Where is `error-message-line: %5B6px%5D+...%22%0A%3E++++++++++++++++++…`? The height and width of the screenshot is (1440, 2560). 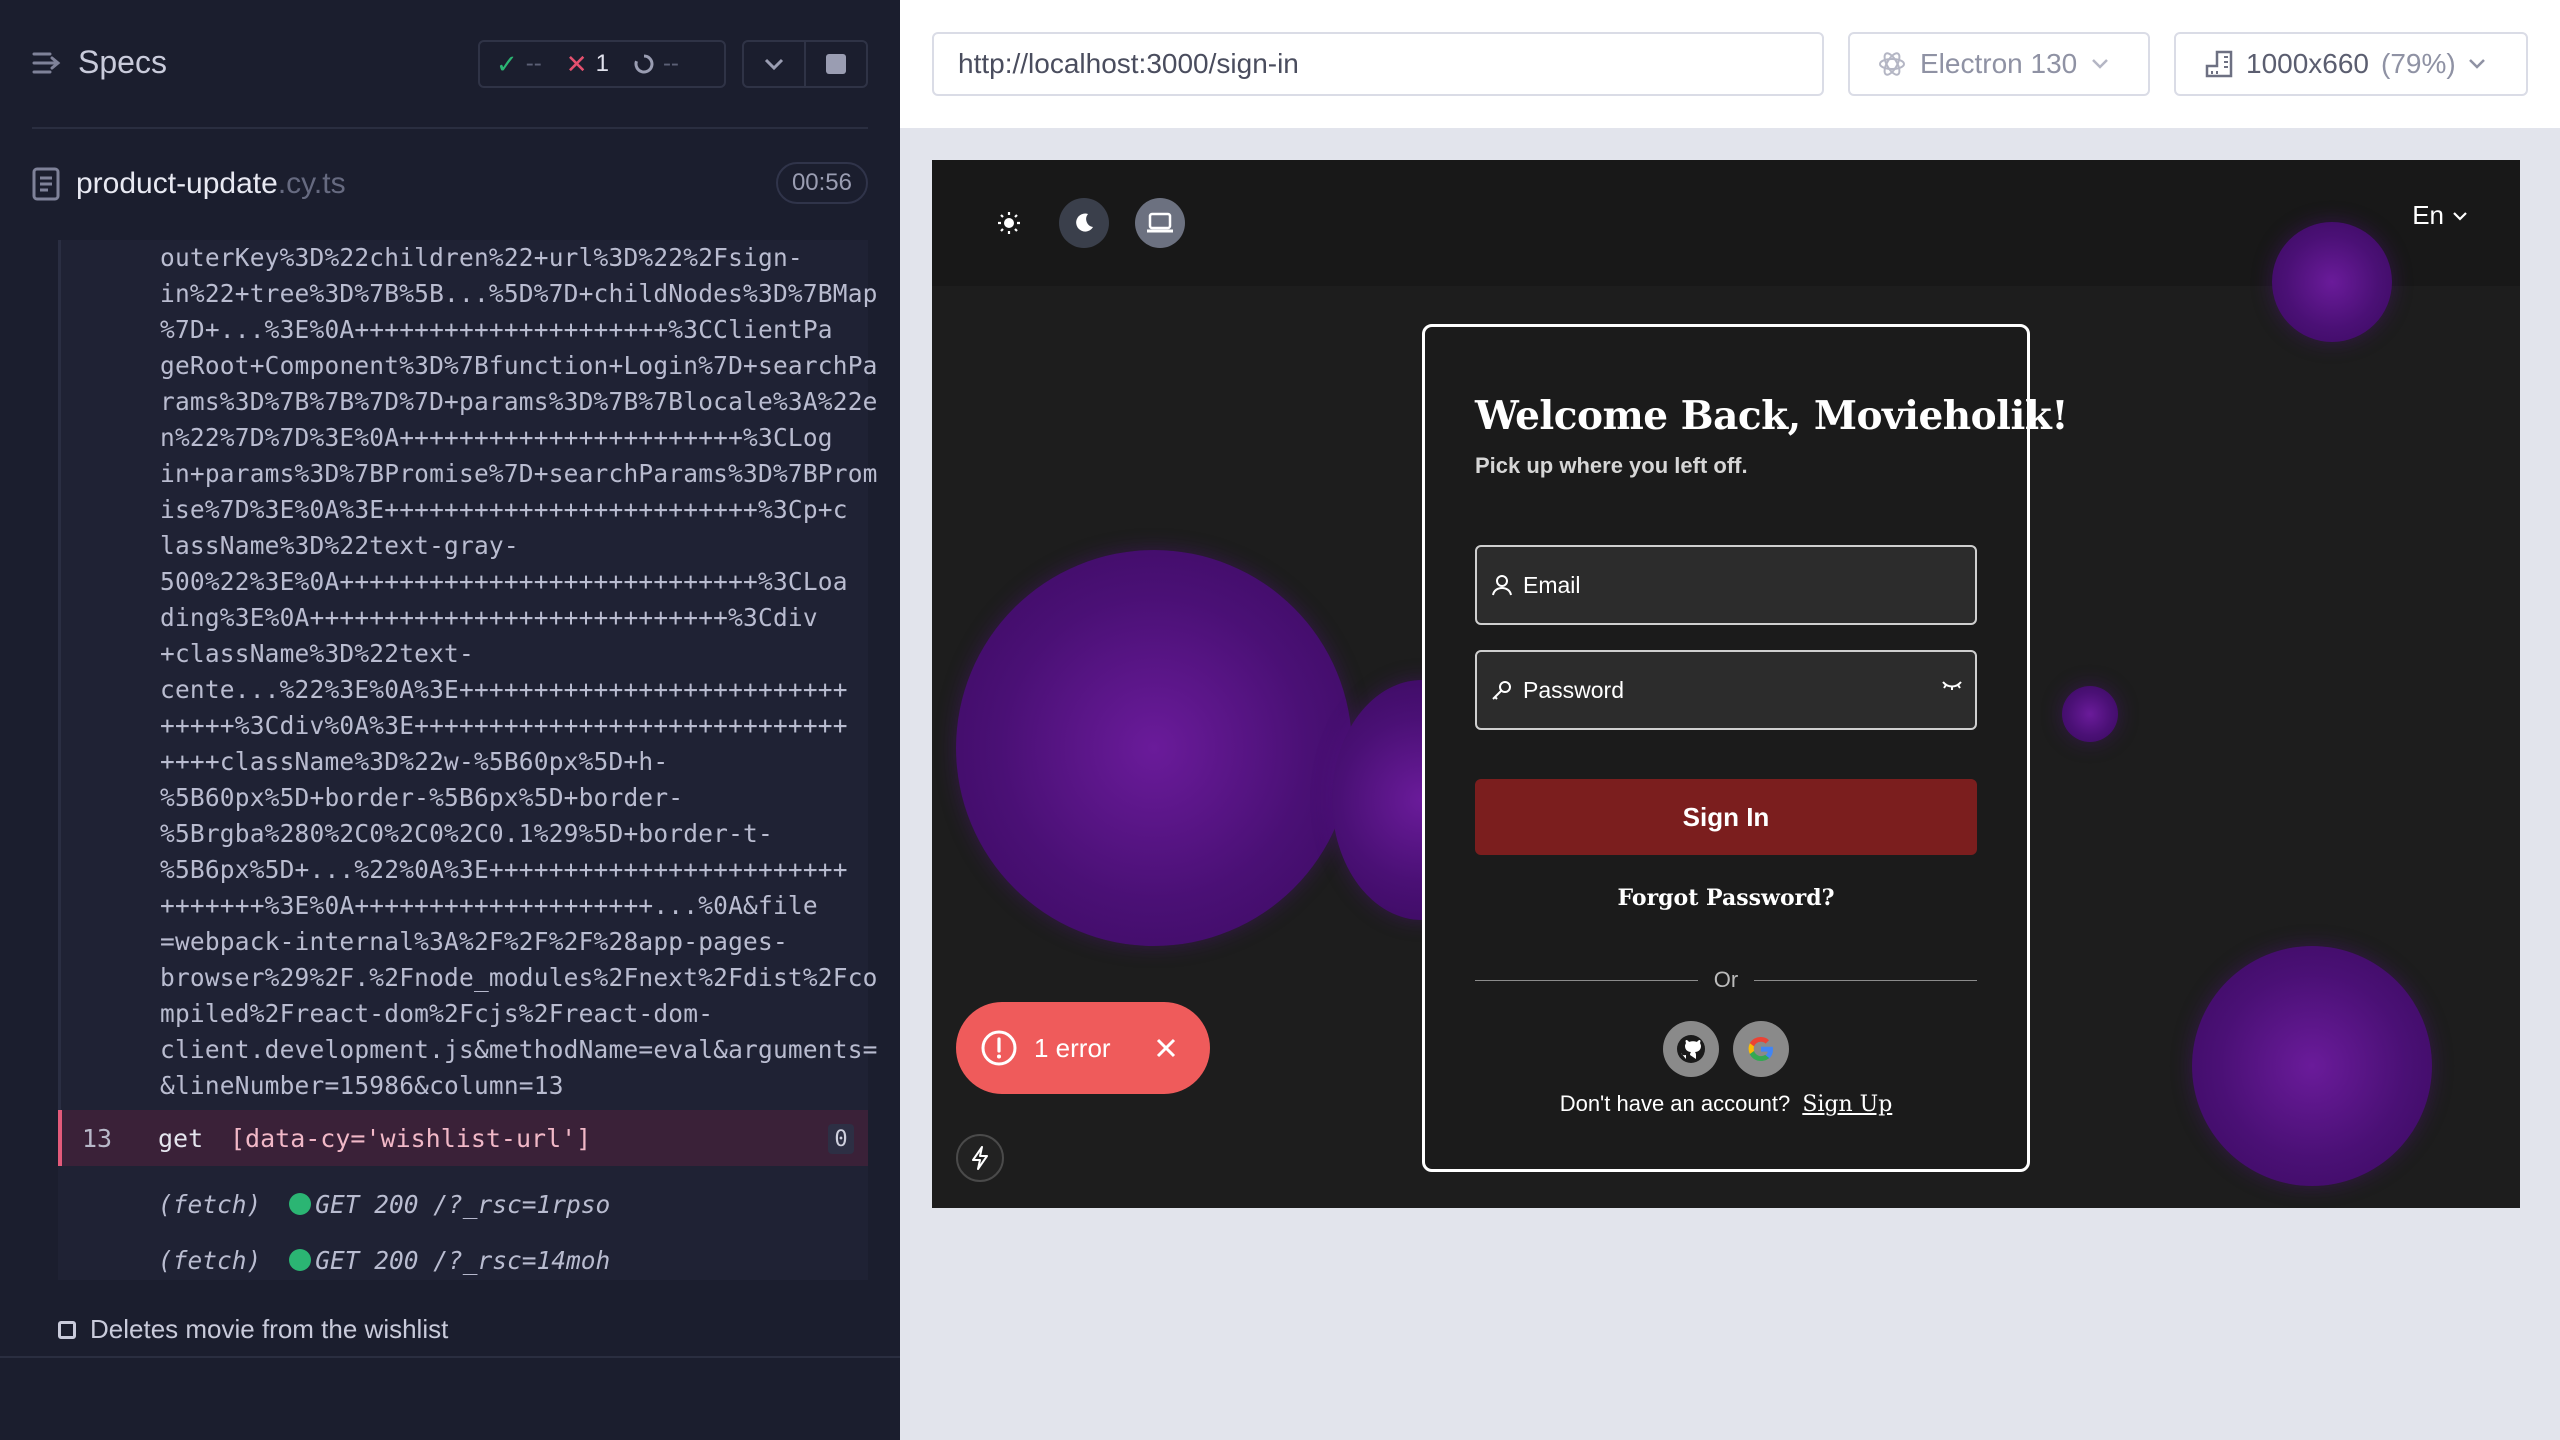 error-message-line: %5B6px%5D+...%22%0A%3E++++++++++++++++++… is located at coordinates (504, 869).